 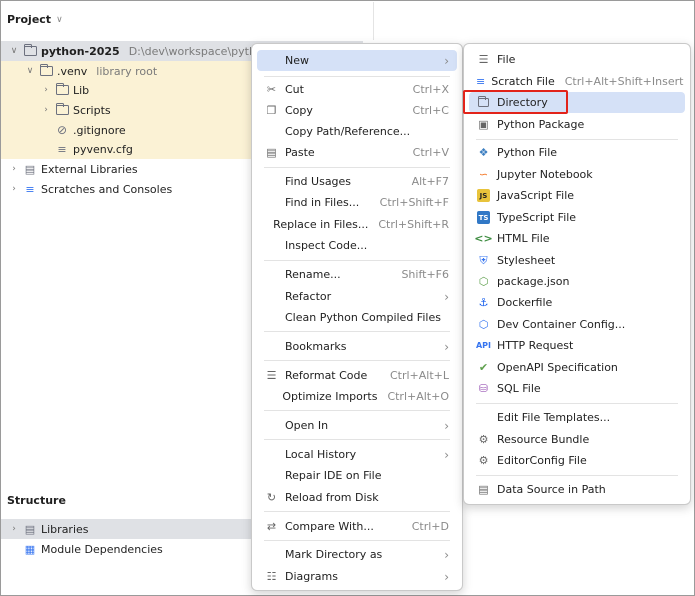 I want to click on submenu-item-editorconfig: ⚙ EditorConfig File, so click(x=577, y=460).